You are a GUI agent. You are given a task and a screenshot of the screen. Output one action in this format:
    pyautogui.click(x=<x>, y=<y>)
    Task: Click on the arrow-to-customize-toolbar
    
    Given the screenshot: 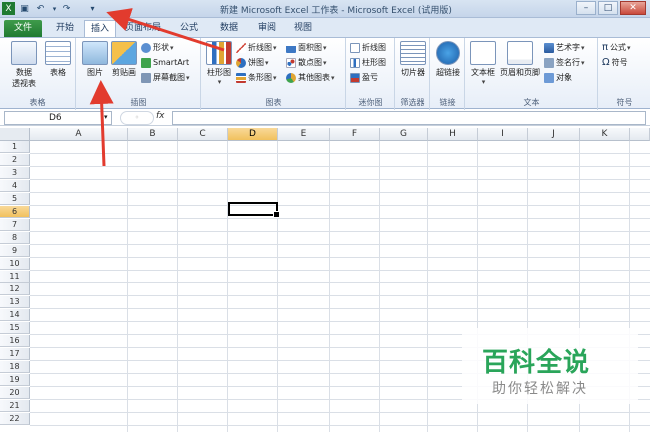 What is the action you would take?
    pyautogui.click(x=165, y=30)
    